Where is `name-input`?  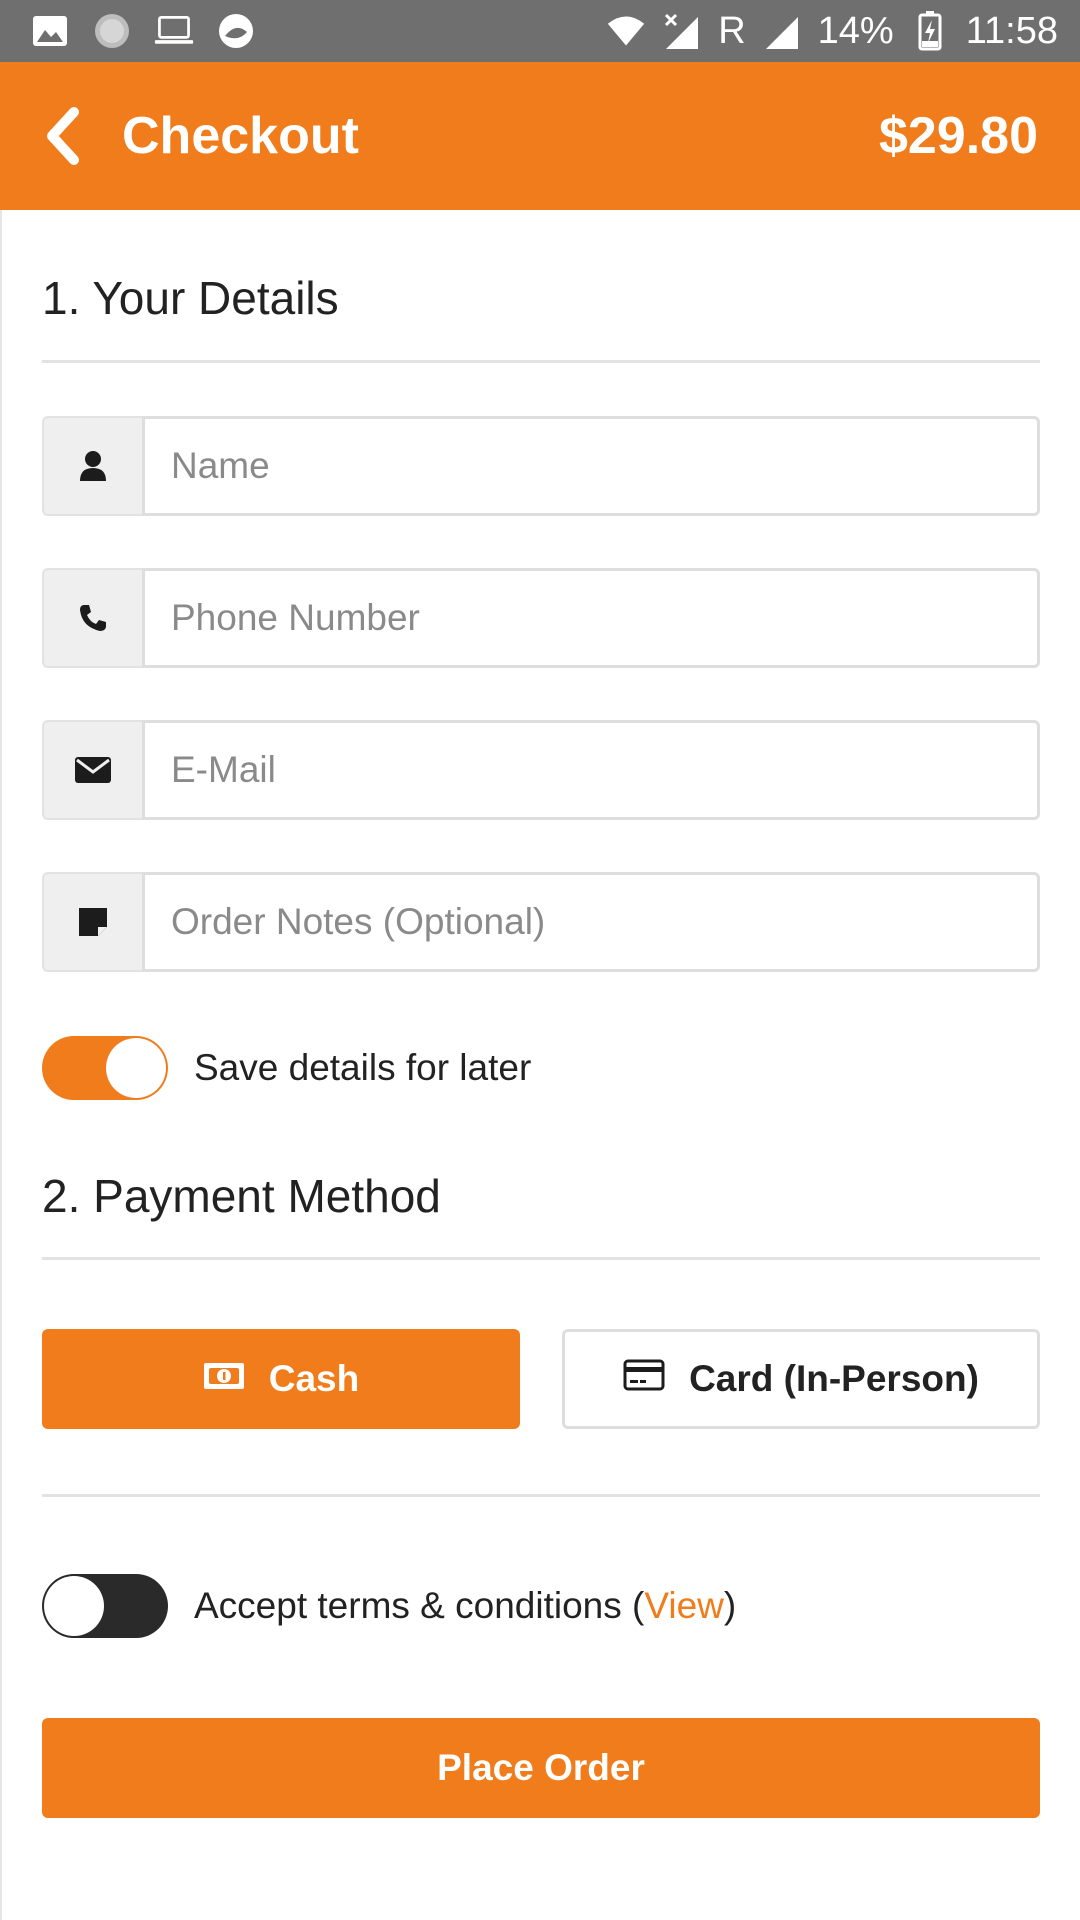
name-input is located at coordinates (591, 466).